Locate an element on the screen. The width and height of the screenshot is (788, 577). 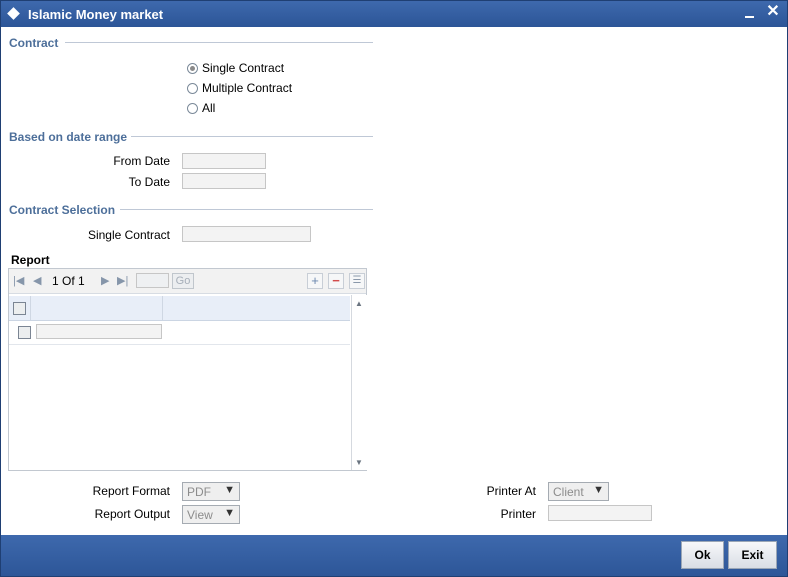
exit-button: Exit is located at coordinates (752, 555).